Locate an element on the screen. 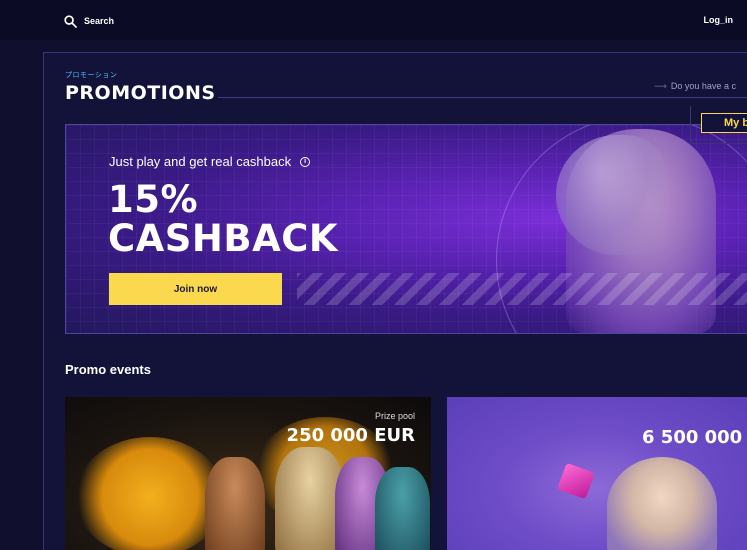  search-label: Search is located at coordinates (99, 21).